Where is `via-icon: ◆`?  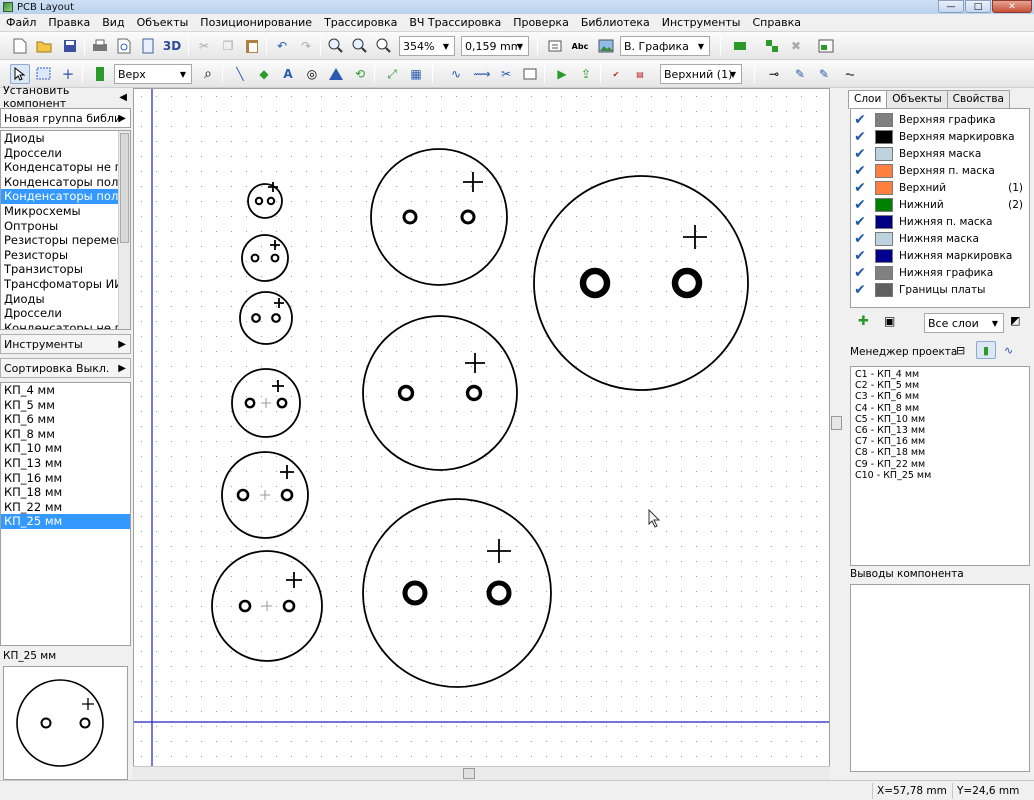
via-icon: ◆ is located at coordinates (264, 74).